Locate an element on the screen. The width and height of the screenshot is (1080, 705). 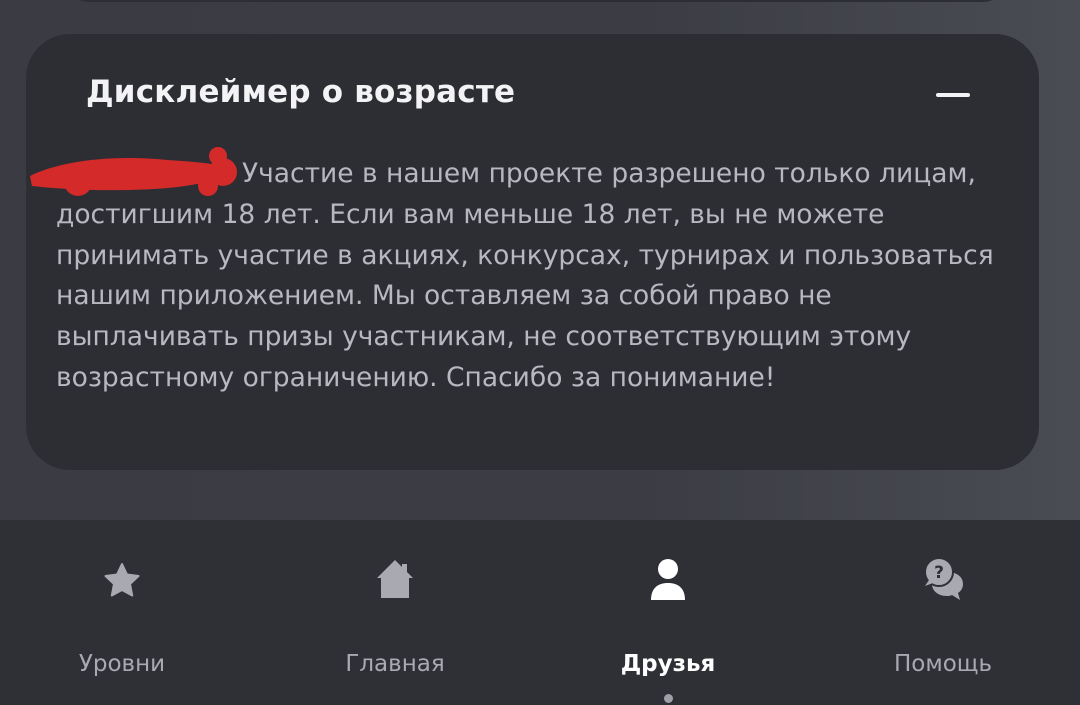
star-icon is located at coordinates (122, 580).